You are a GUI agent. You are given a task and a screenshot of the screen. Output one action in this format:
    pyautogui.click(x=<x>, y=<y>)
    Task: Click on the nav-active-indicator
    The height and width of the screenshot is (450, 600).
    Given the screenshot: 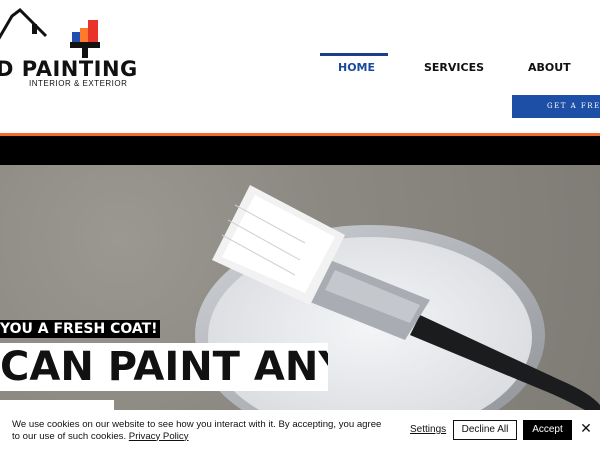 What is the action you would take?
    pyautogui.click(x=354, y=54)
    